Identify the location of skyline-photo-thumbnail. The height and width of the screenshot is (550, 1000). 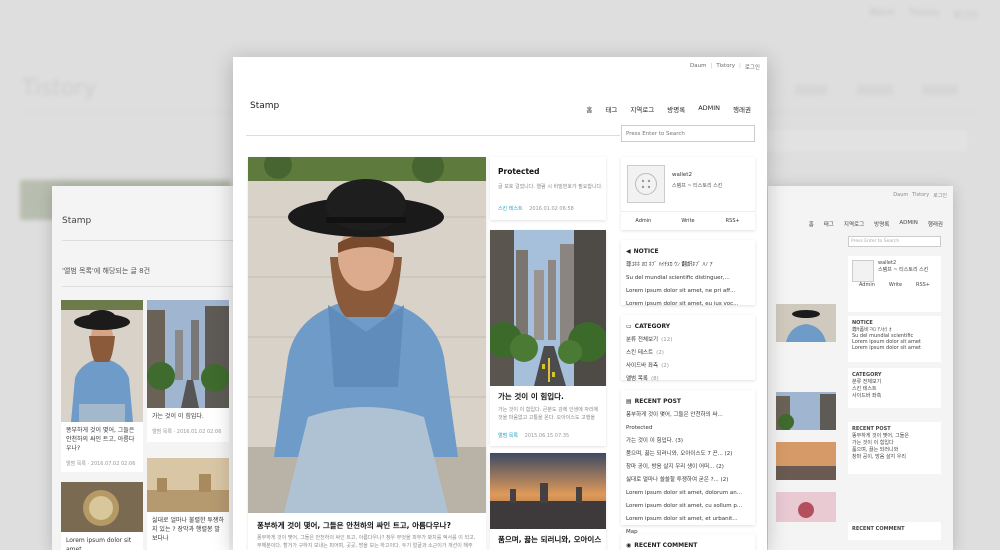
(806, 461).